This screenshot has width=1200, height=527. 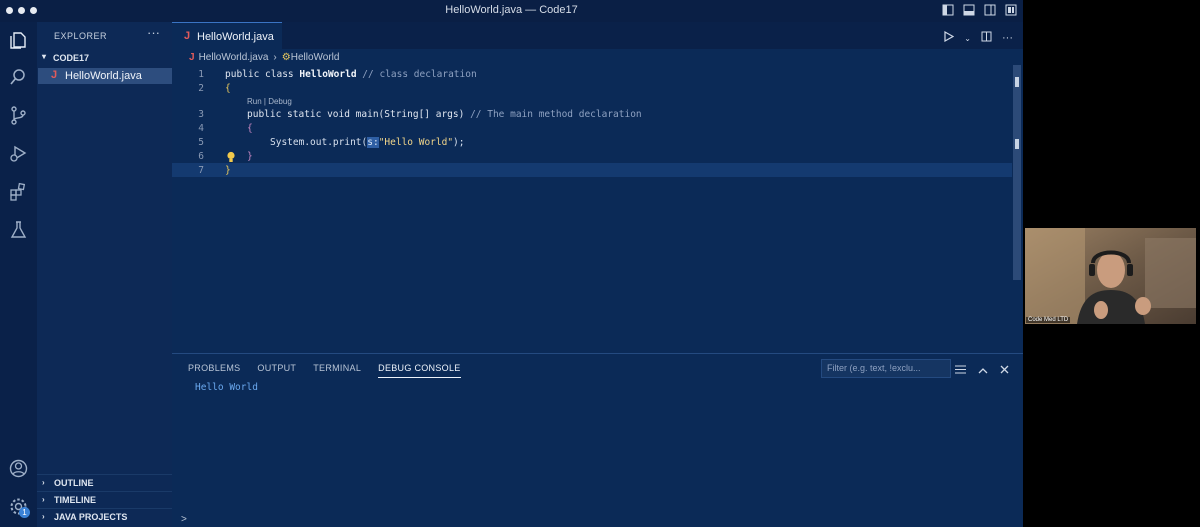 I want to click on source-control-icon, so click(x=18, y=115).